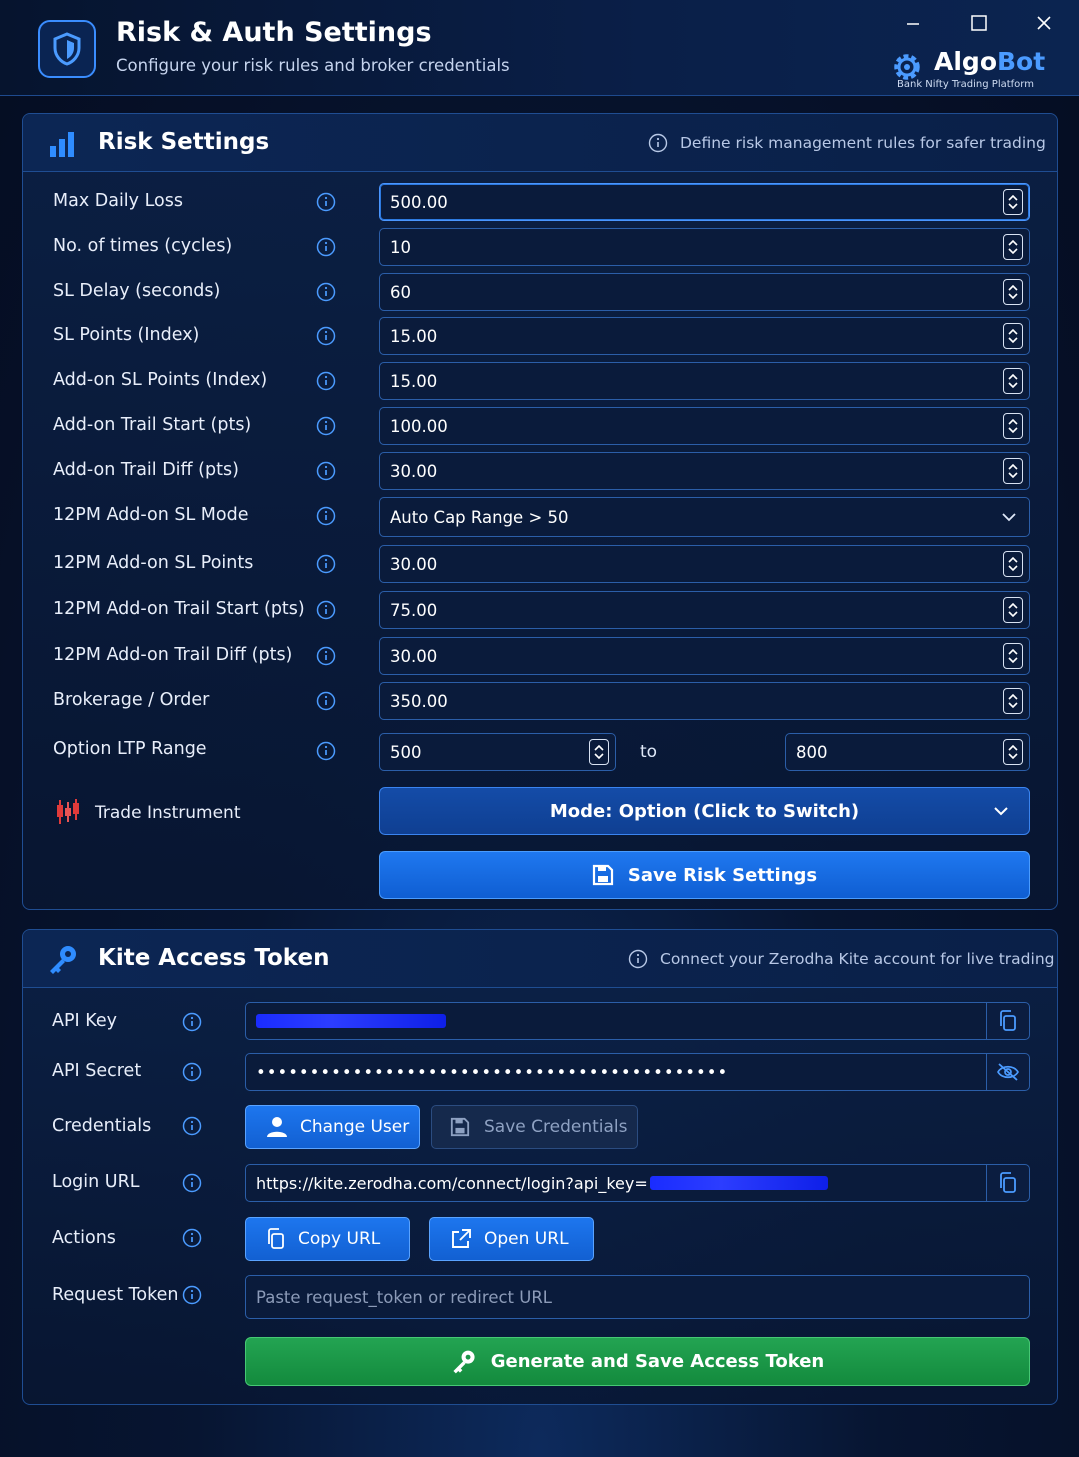  Describe the element at coordinates (704, 517) in the screenshot. I see `sl-mode-select: Auto Cap Range > 50` at that location.